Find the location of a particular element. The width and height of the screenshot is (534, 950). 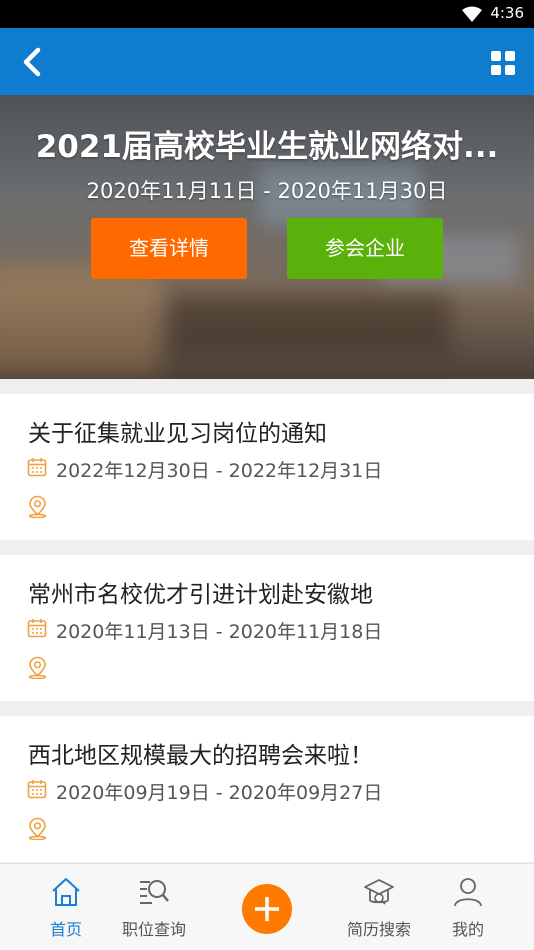

add-button is located at coordinates (267, 909).